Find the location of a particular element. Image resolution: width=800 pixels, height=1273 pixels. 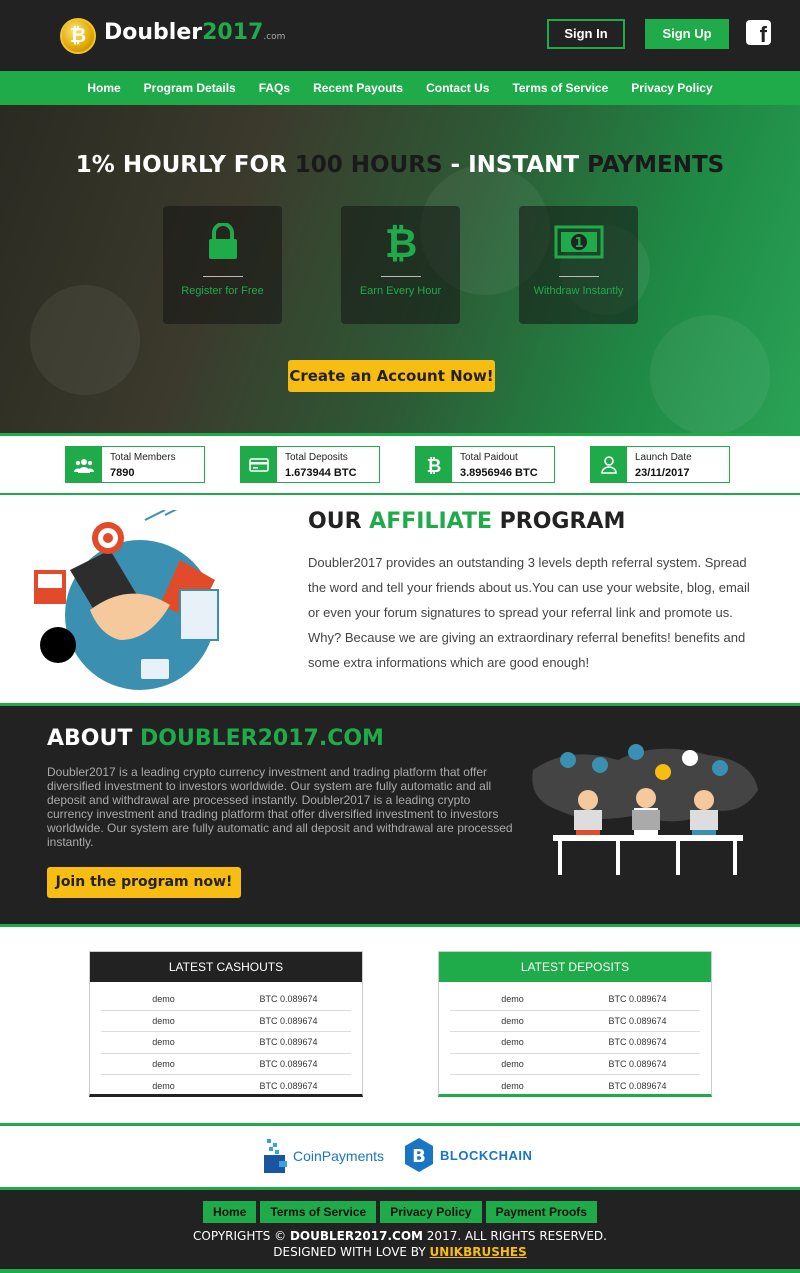

affiliate-handshake-illustration is located at coordinates (130, 599).